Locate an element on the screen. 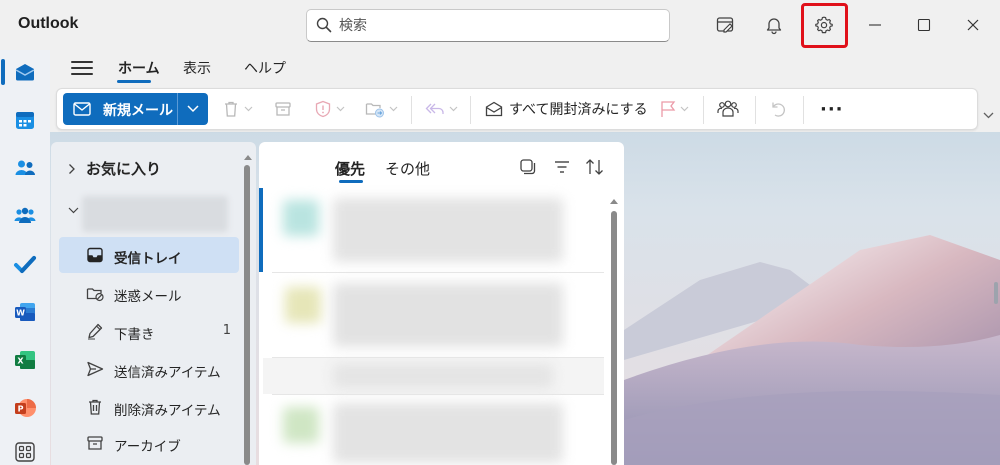  move-to-button is located at coordinates (381, 109).